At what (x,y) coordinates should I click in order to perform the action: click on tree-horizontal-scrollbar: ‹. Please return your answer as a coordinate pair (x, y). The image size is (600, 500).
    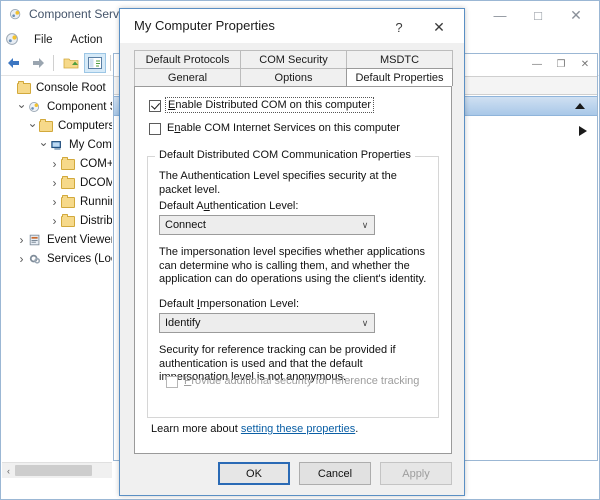
    Looking at the image, I should click on (57, 470).